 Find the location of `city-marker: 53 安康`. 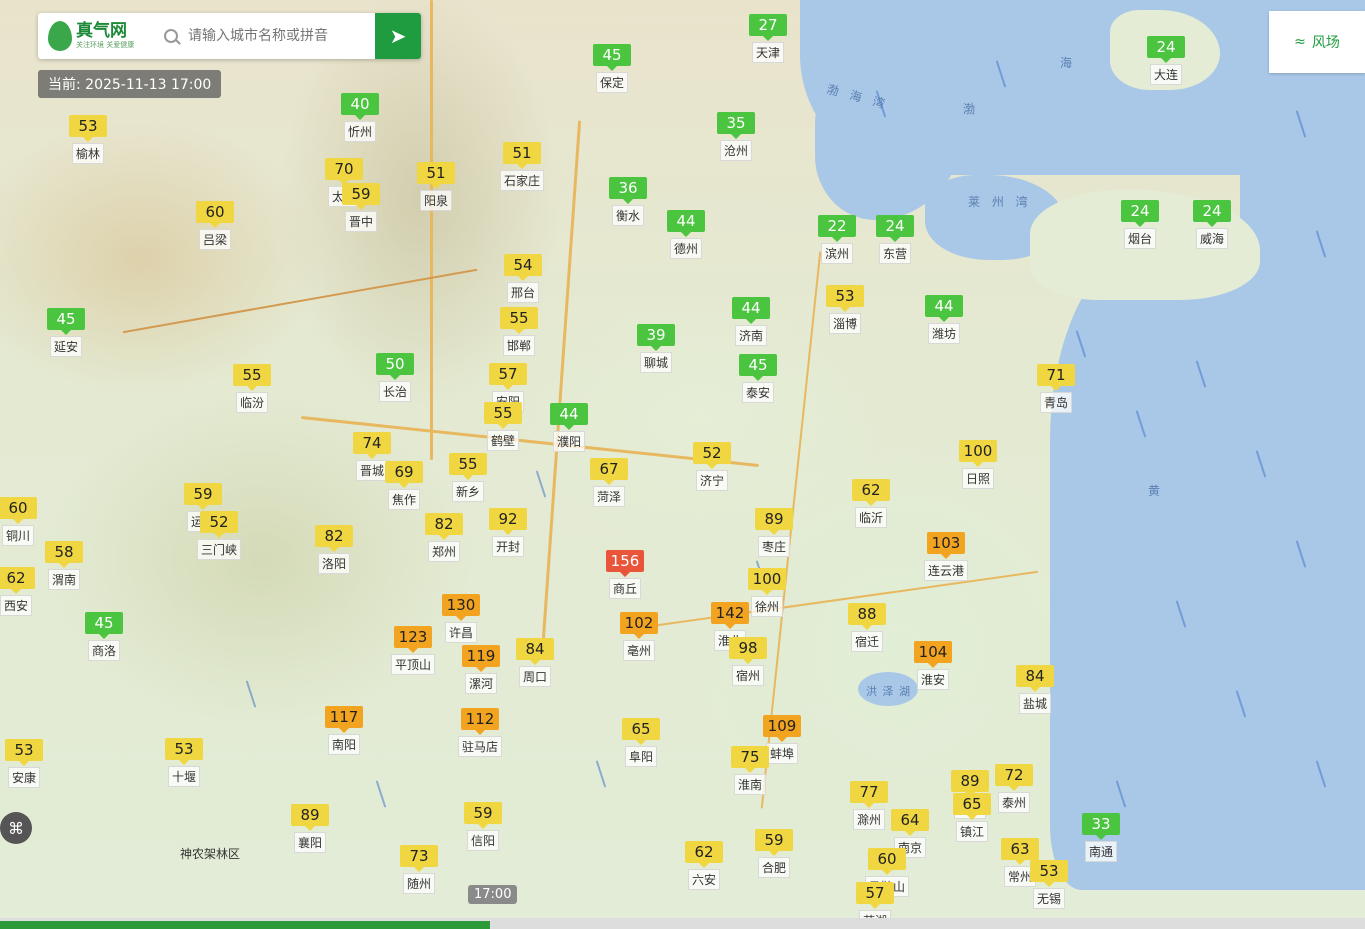

city-marker: 53 安康 is located at coordinates (24, 763).